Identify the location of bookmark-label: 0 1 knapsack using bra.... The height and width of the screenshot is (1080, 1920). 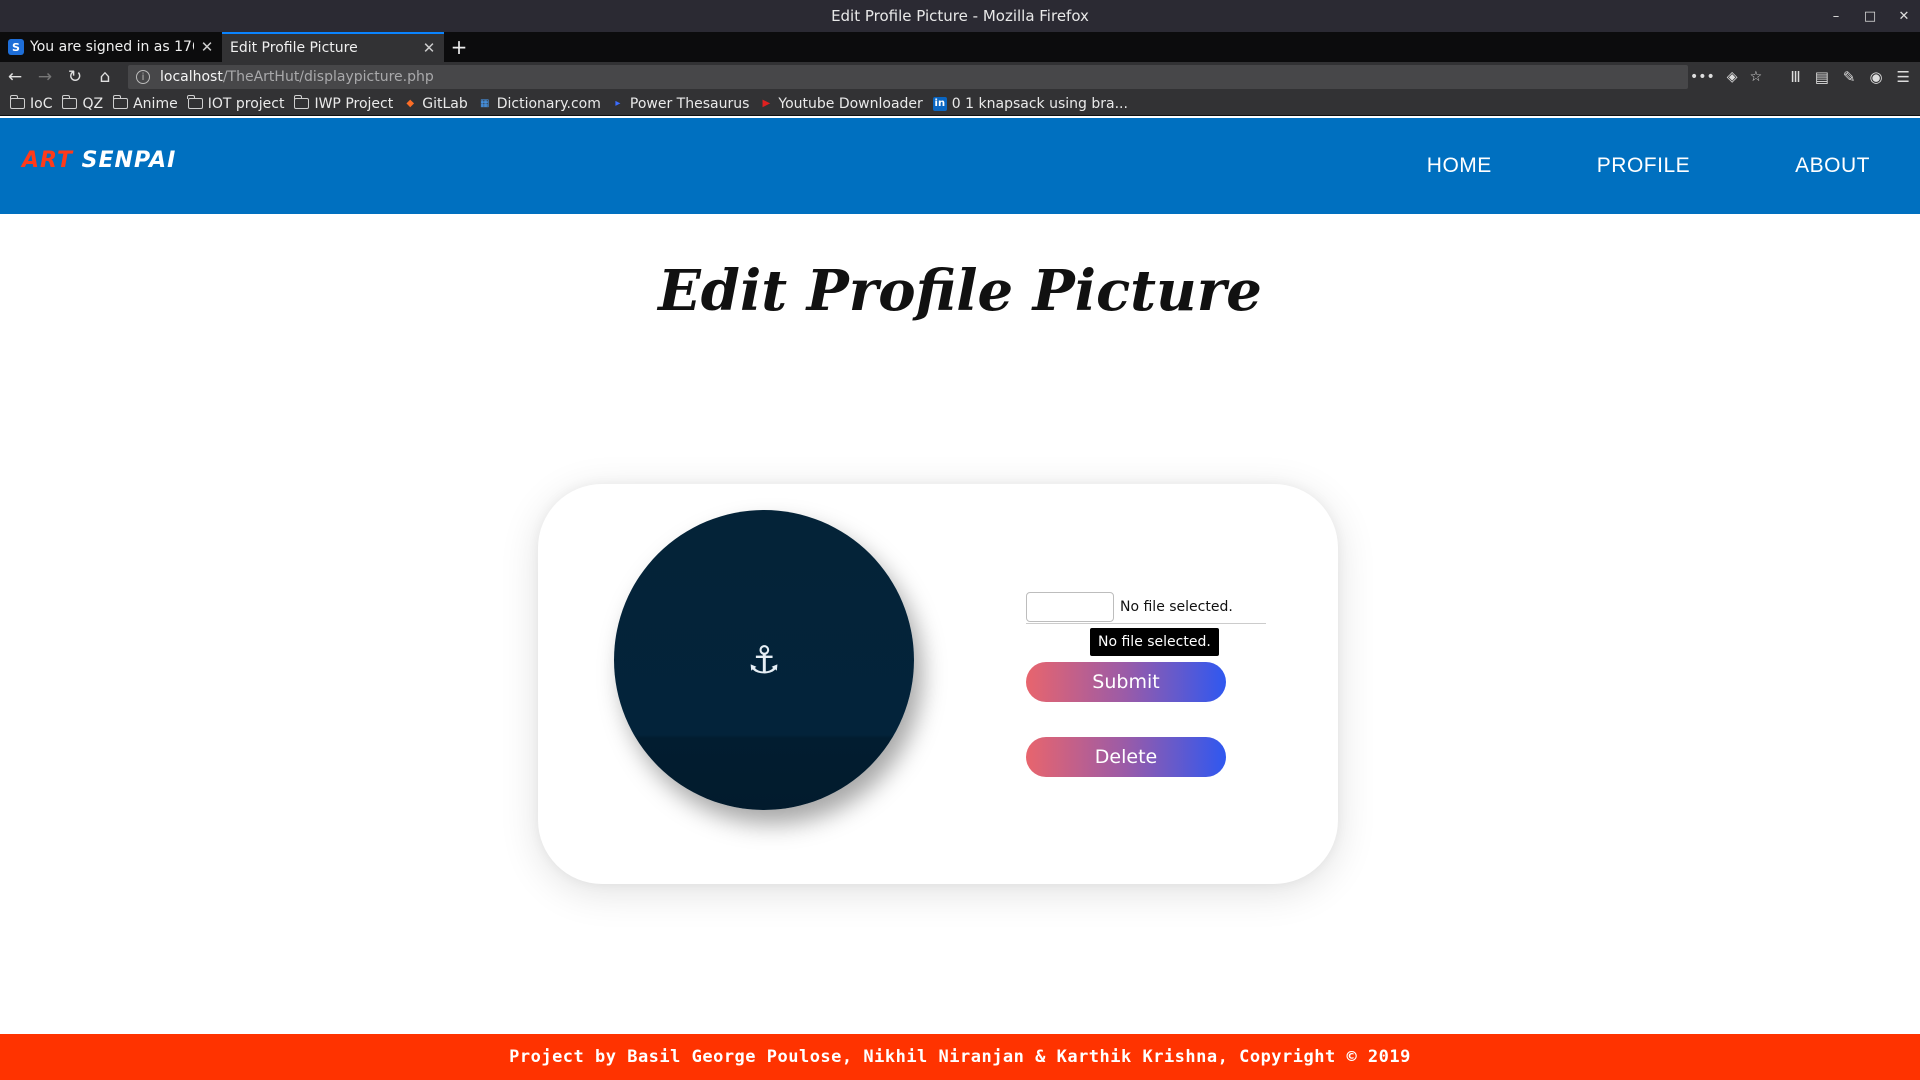
(1039, 103).